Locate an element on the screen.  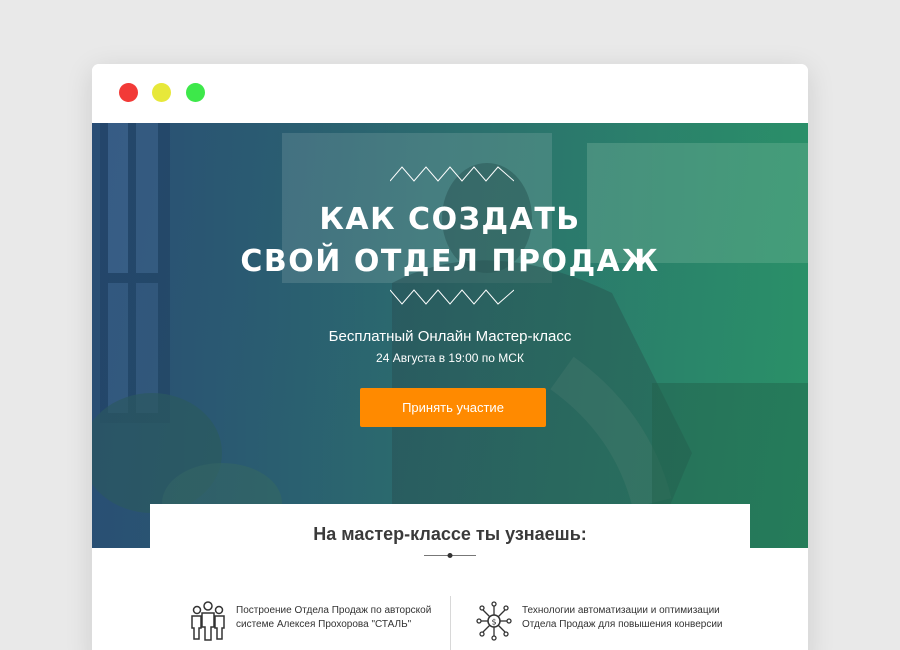
hero-subtitle: Бесплатный Онлайн Мастер-класс is located at coordinates (450, 336).